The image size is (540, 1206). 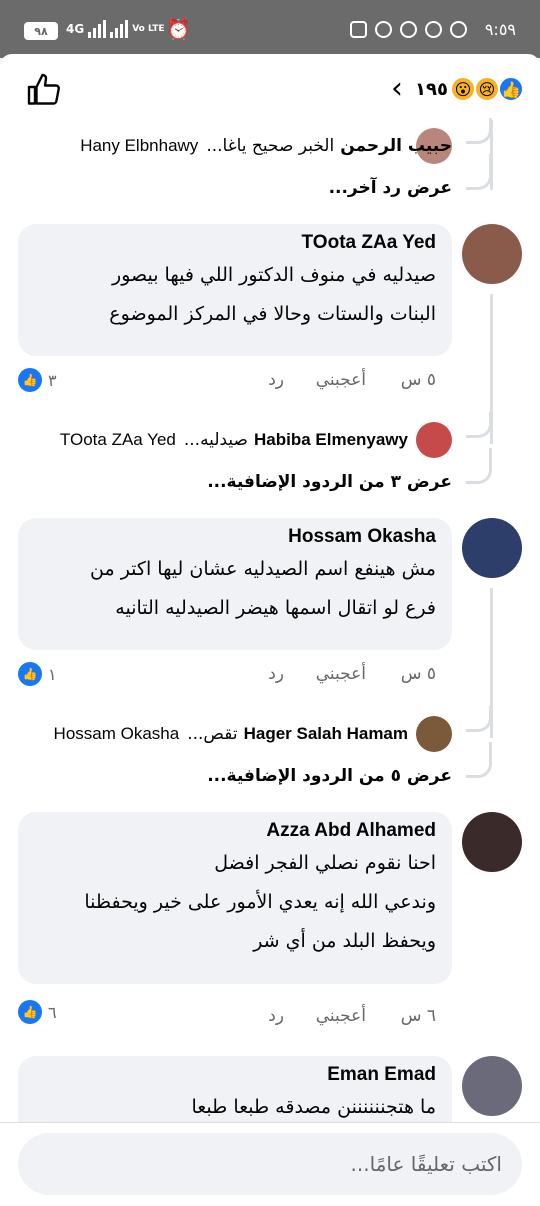 I want to click on comment-text-line: فرع لو اتقال اسمها هيضر الصيدليه التانيه, so click(x=275, y=608).